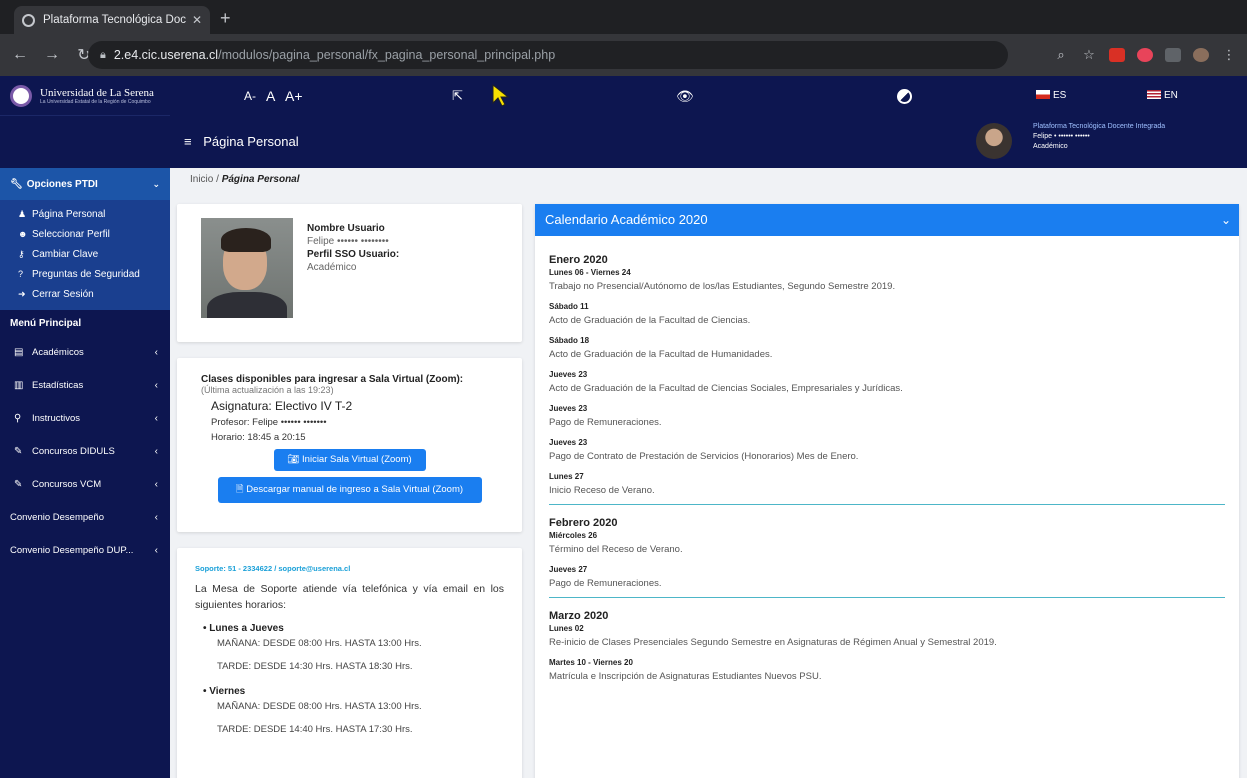 Image resolution: width=1247 pixels, height=778 pixels. What do you see at coordinates (23, 234) in the screenshot?
I see `users-icon: ☻` at bounding box center [23, 234].